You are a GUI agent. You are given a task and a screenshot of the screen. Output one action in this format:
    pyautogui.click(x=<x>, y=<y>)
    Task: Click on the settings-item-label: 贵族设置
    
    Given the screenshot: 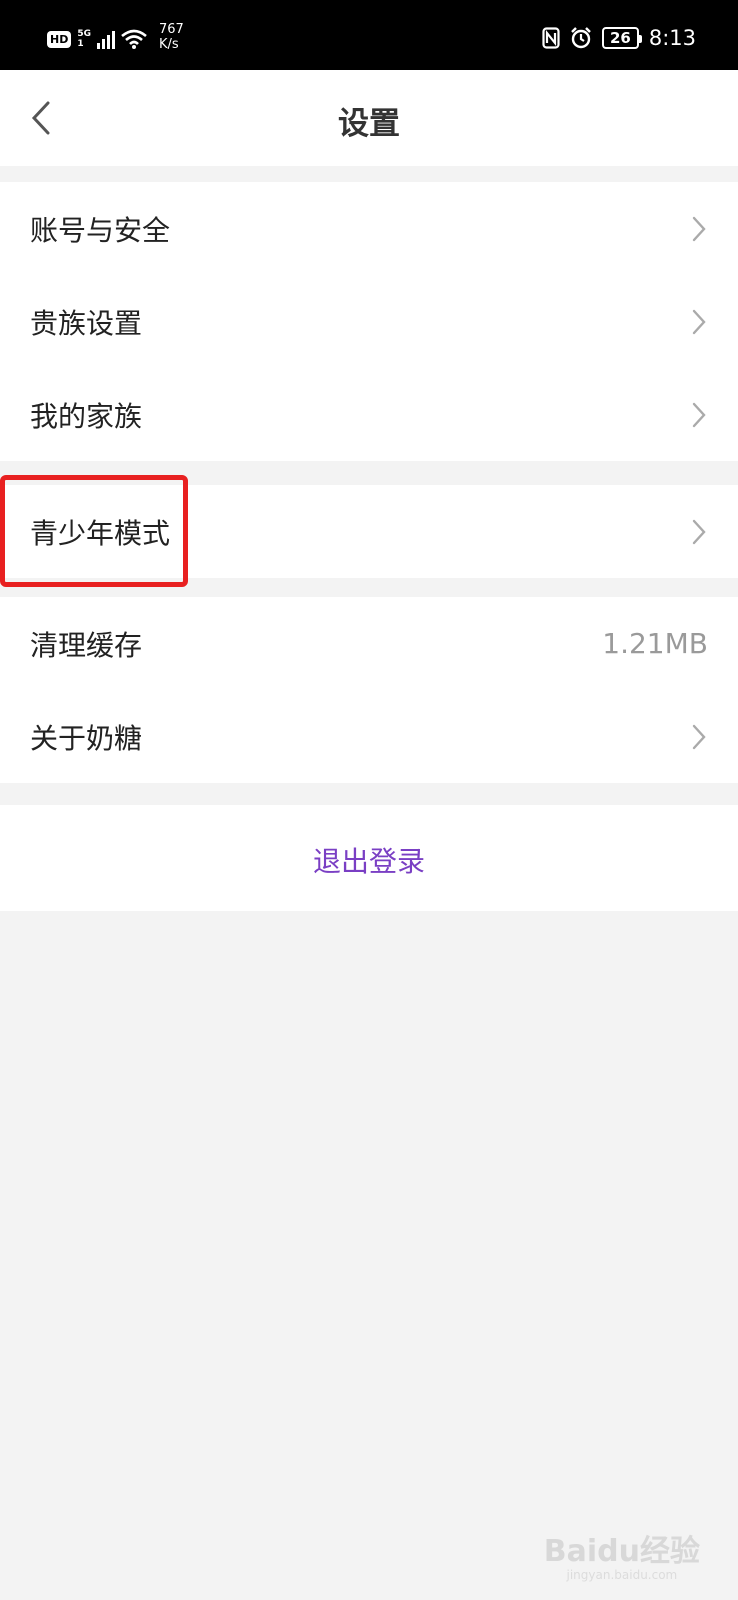 What is the action you would take?
    pyautogui.click(x=86, y=323)
    